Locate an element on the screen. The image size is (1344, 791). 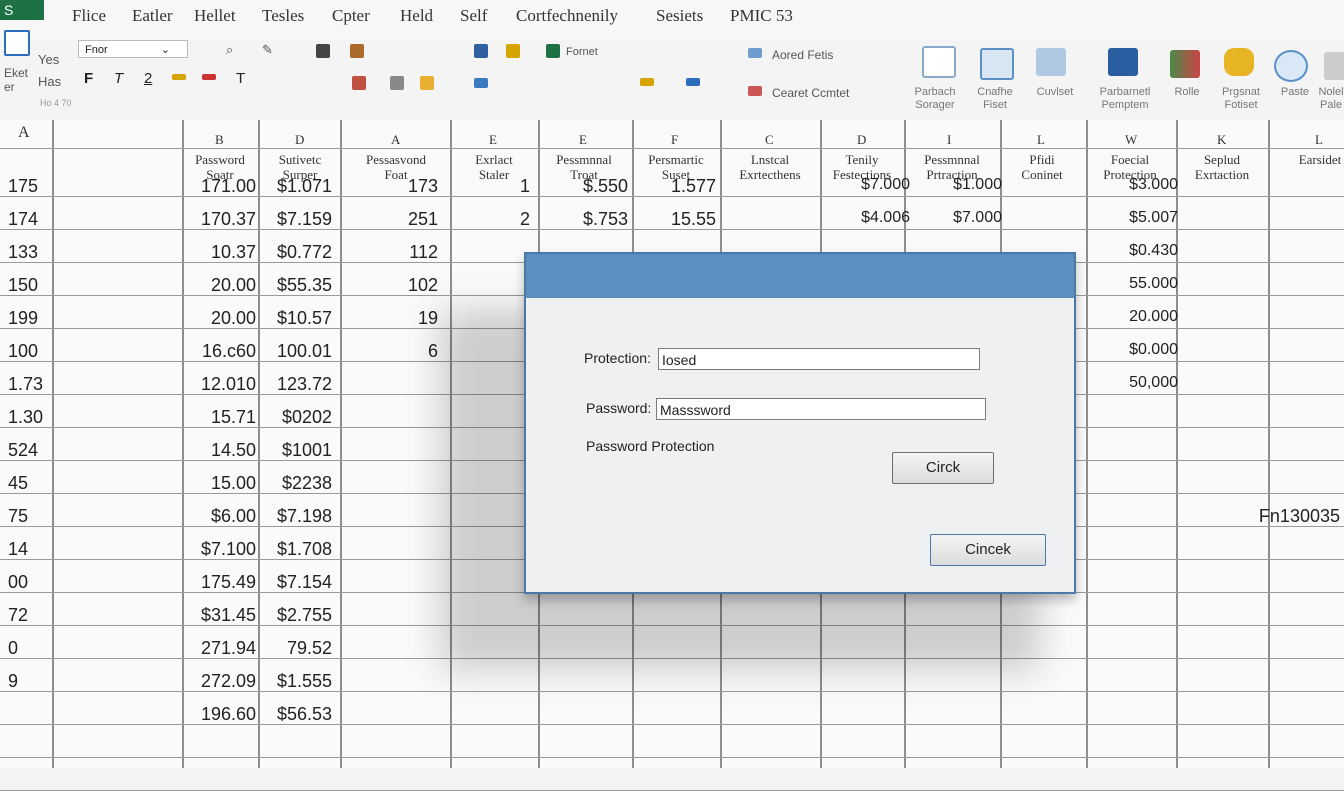
globe-icon is located at coordinates (1291, 66).